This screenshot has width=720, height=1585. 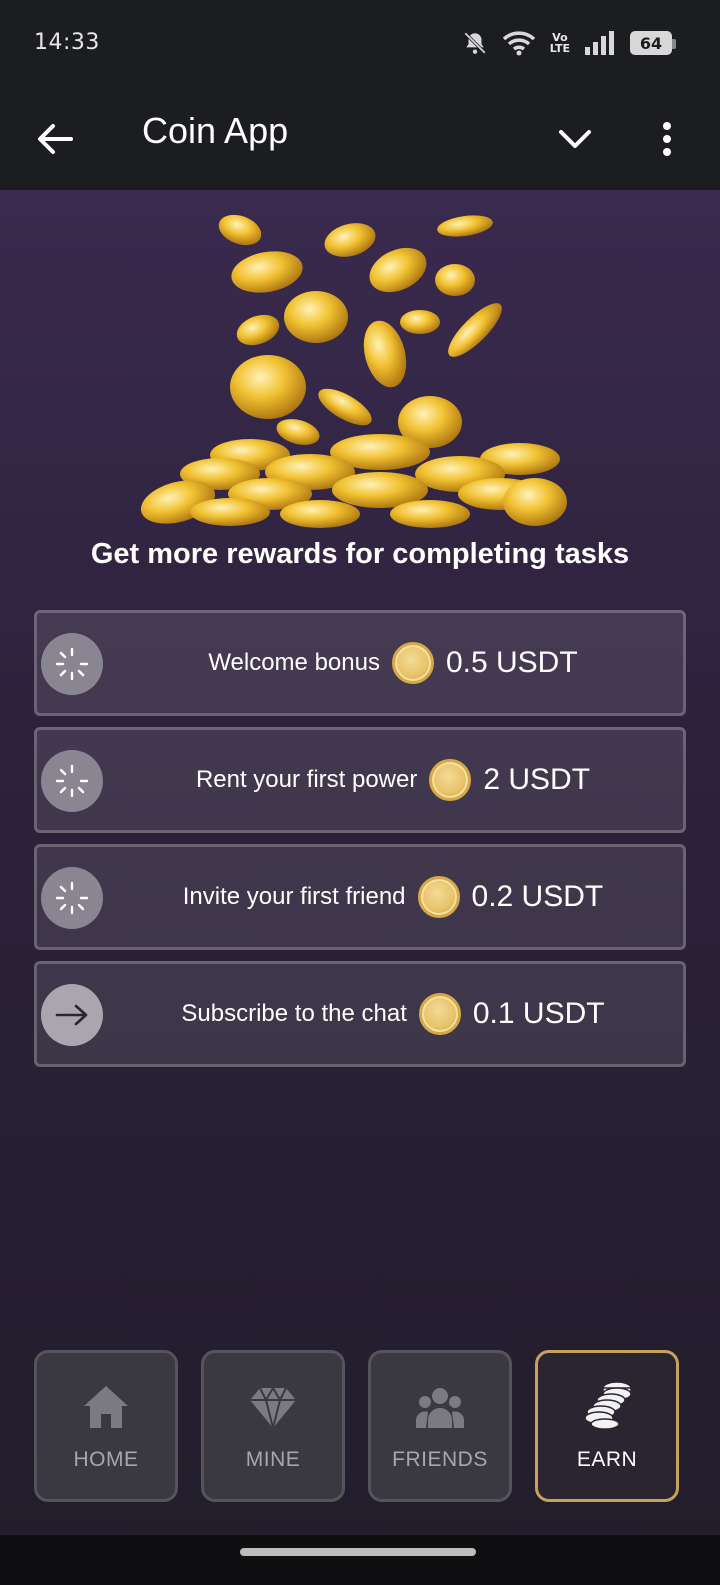 I want to click on task-card-subscribe-chat: Subscribe to the chat 0.1 USDT, so click(x=360, y=1014).